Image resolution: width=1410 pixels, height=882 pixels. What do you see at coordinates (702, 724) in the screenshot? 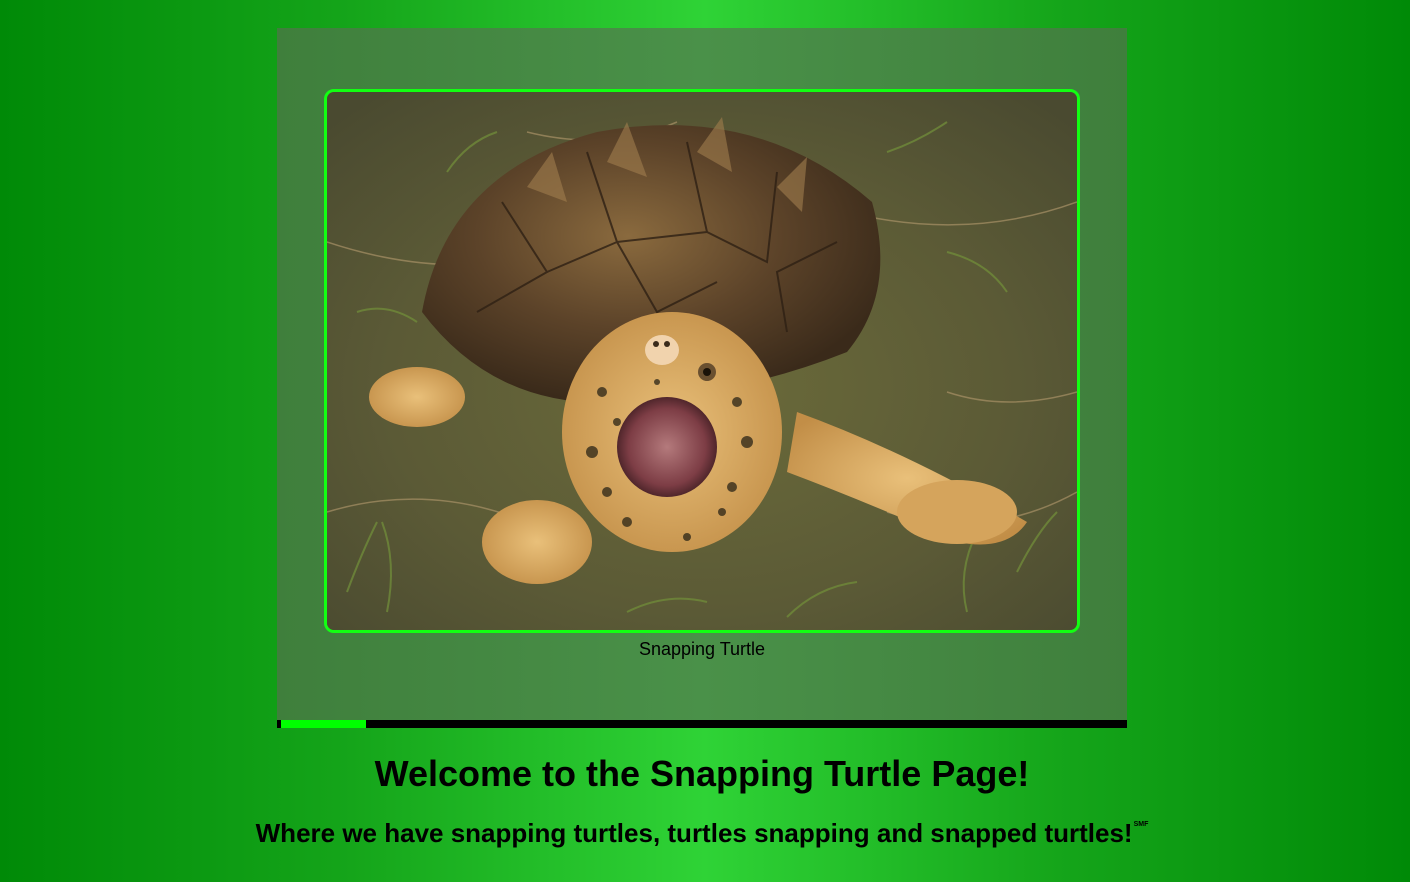
I see `slideshow-progress-bar` at bounding box center [702, 724].